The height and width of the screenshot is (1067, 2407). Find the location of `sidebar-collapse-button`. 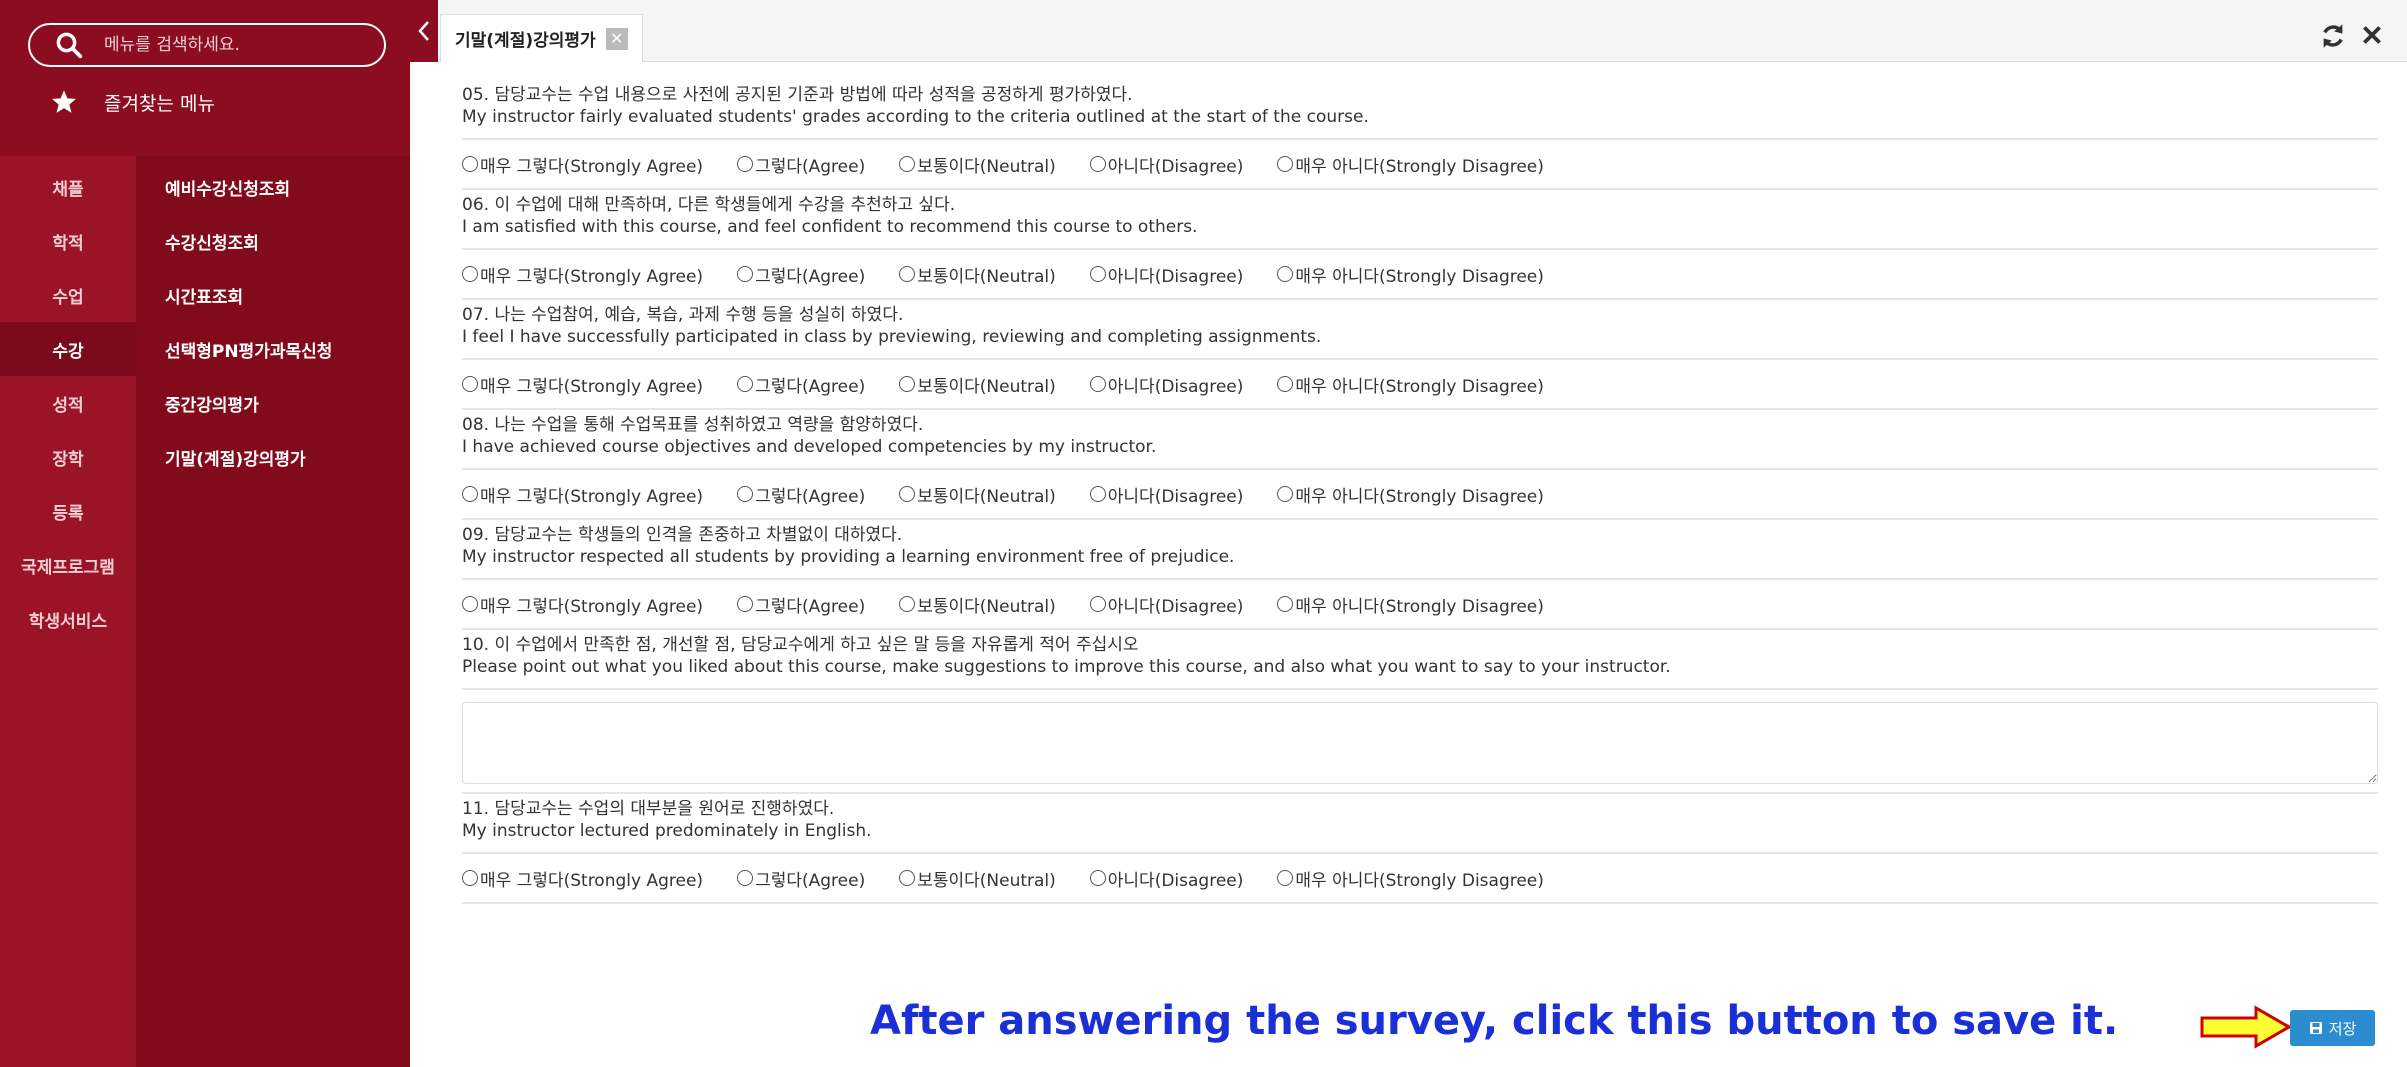

sidebar-collapse-button is located at coordinates (424, 31).